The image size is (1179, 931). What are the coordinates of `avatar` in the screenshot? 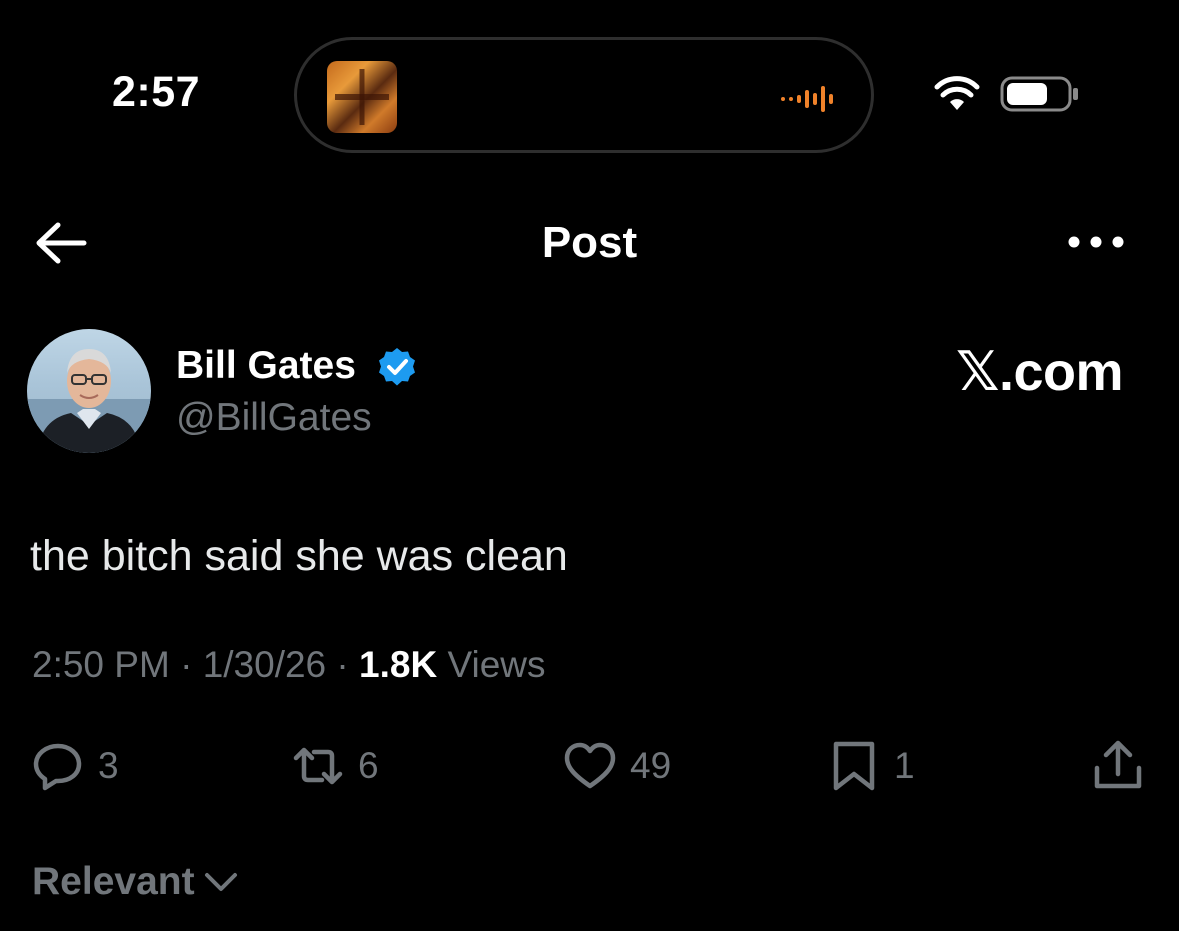 It's located at (89, 391).